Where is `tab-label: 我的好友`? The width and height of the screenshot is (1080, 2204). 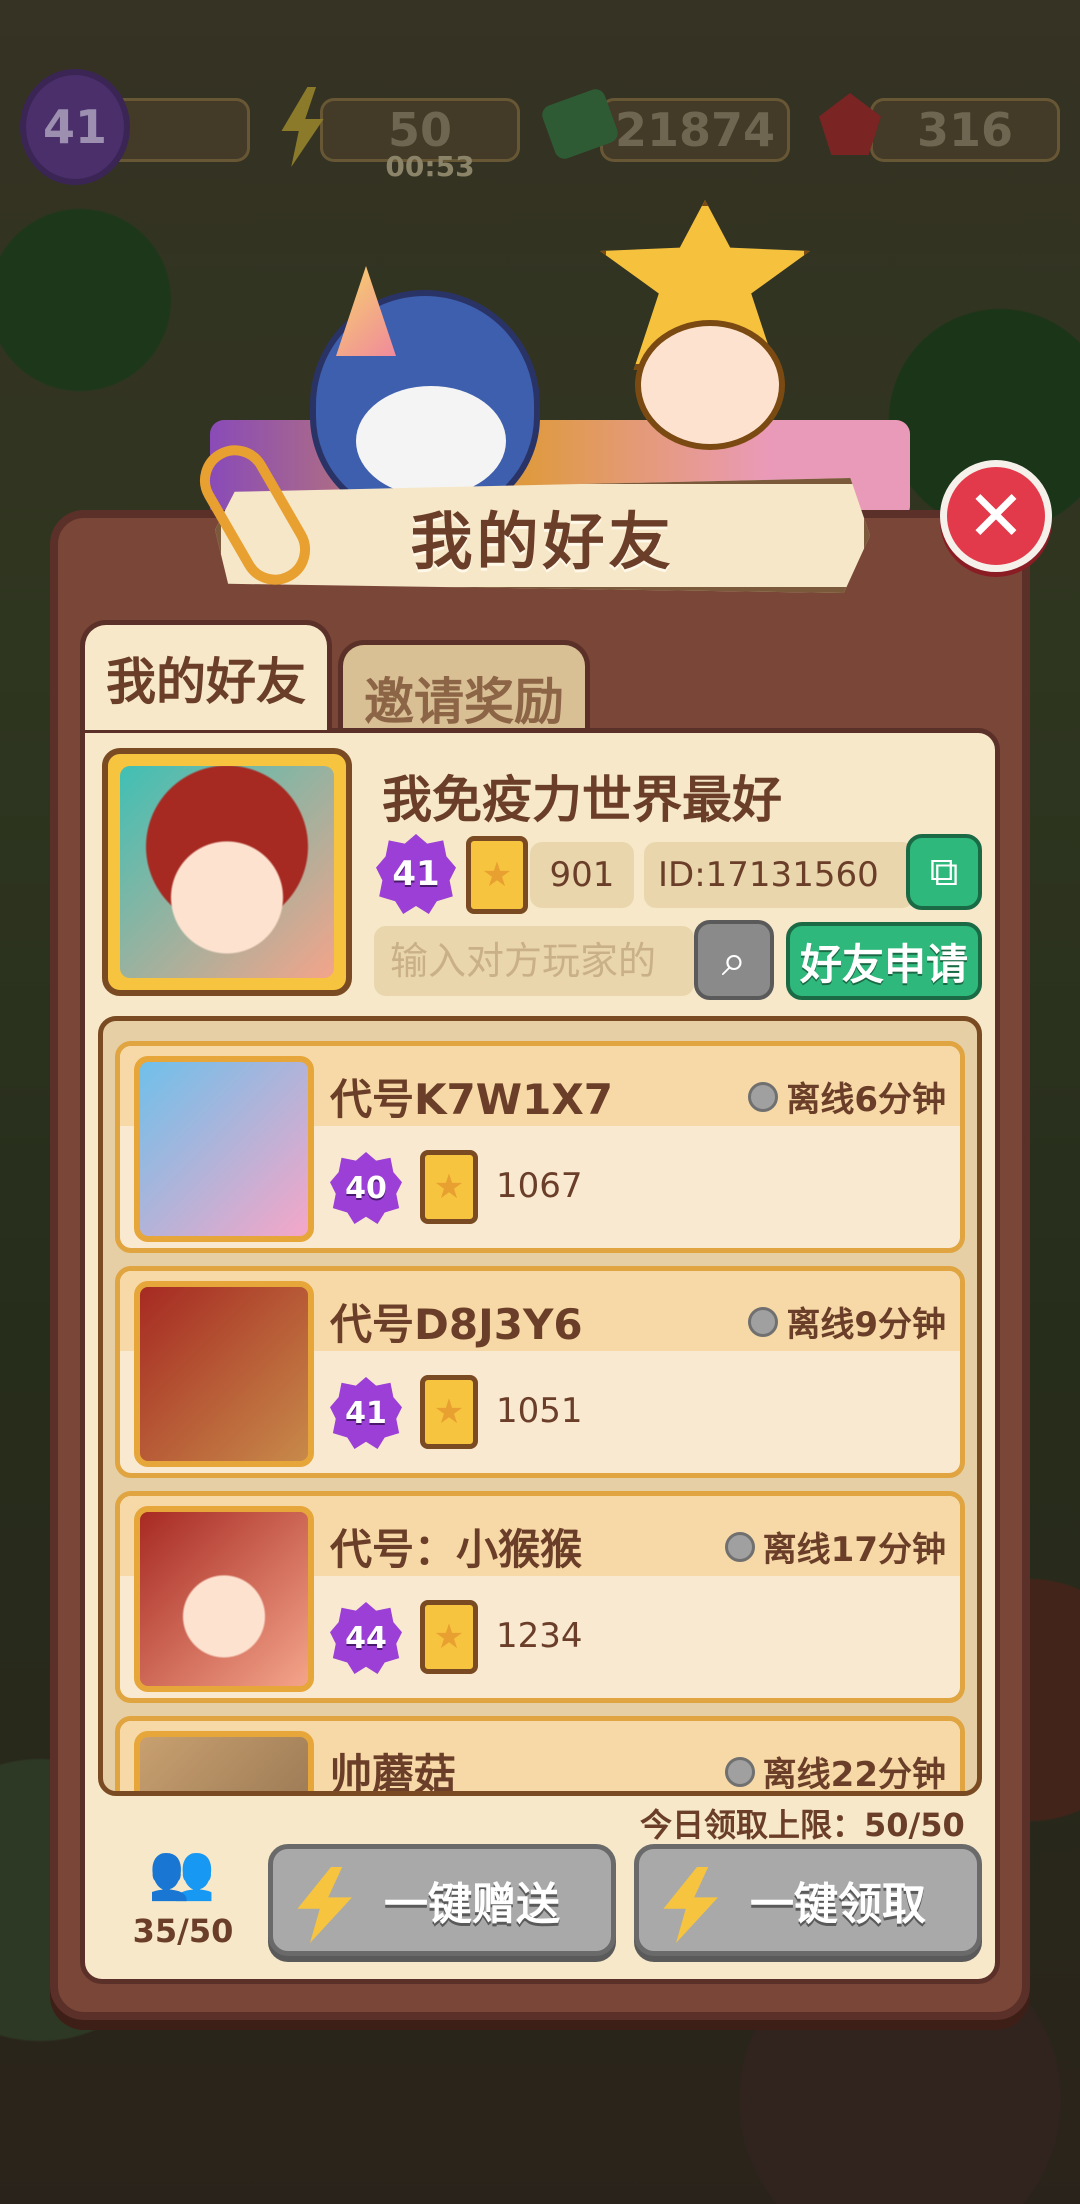
tab-label: 我的好友 is located at coordinates (206, 681).